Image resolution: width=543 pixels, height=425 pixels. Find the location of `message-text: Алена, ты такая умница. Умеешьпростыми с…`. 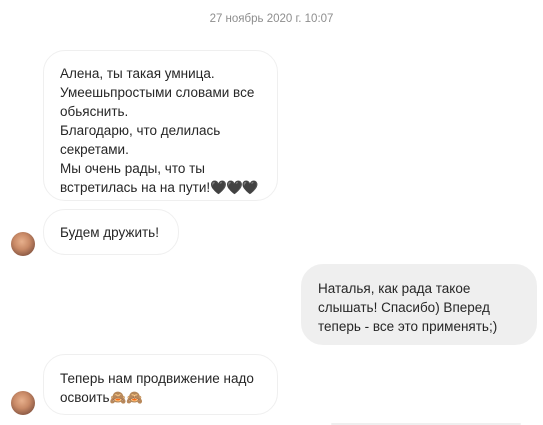

message-text: Алена, ты такая умница. Умеешьпростыми с… is located at coordinates (157, 130).